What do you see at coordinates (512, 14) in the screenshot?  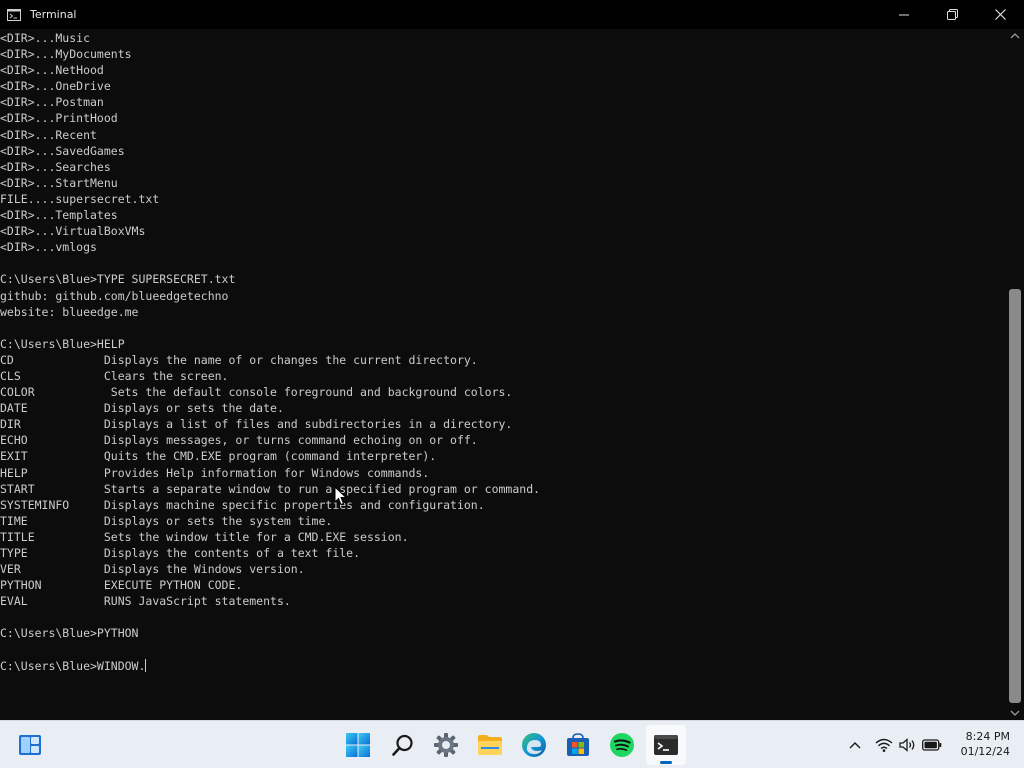 I see `title-bar: Terminal` at bounding box center [512, 14].